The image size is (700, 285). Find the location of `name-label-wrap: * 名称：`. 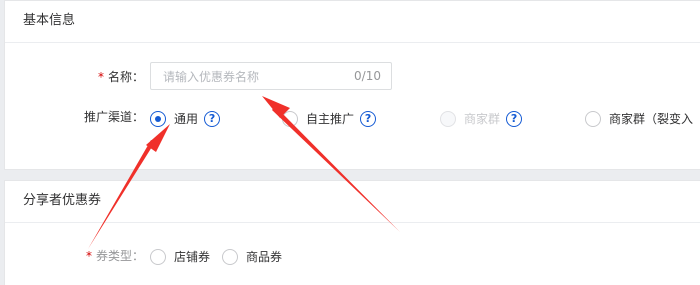

name-label-wrap: * 名称： is located at coordinates (72, 76).